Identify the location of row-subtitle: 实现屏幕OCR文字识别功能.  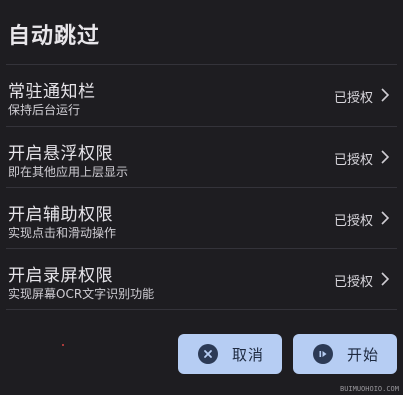
(81, 294).